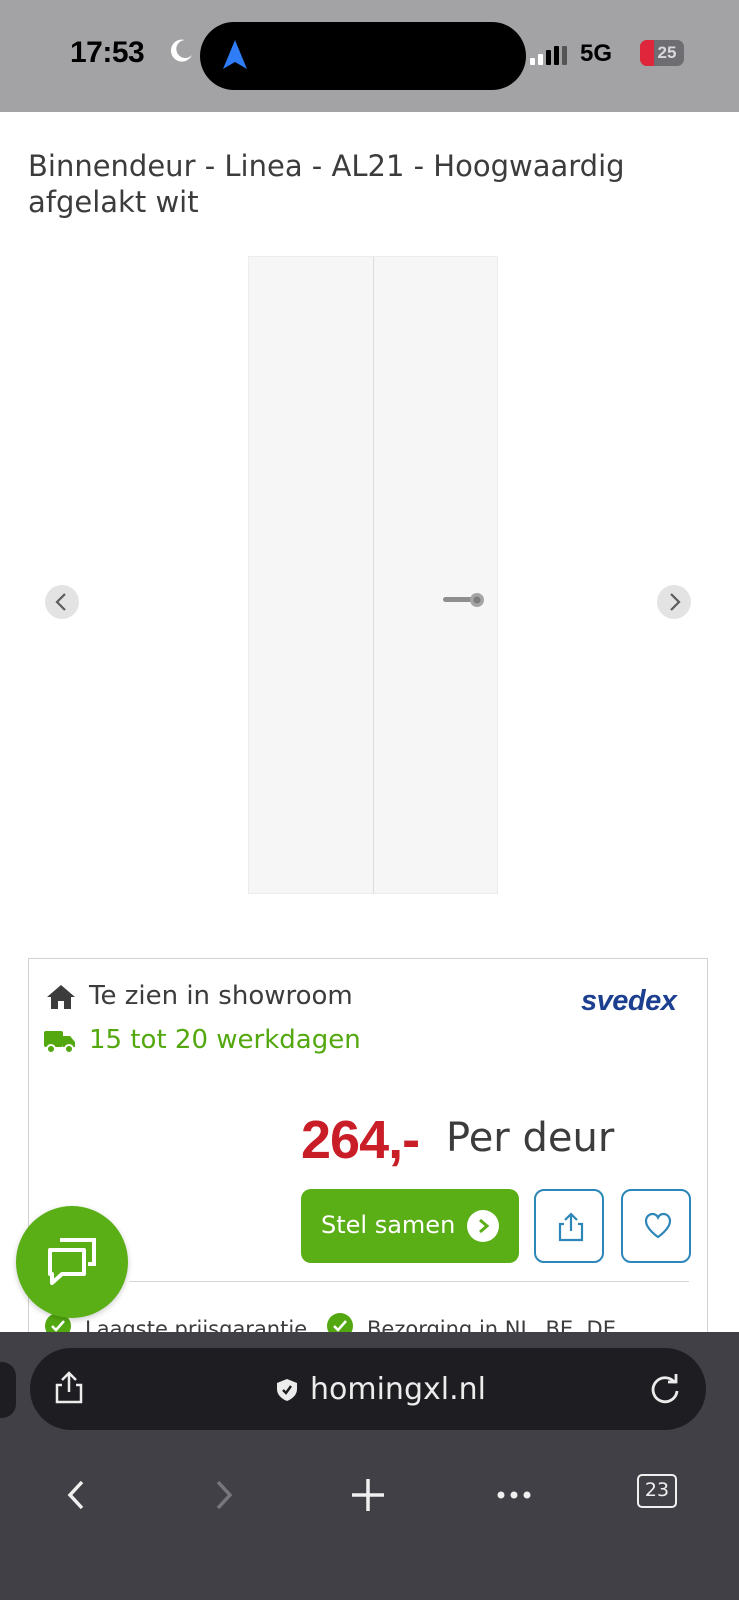 Image resolution: width=739 pixels, height=1600 pixels. Describe the element at coordinates (629, 1001) in the screenshot. I see `brand-logo: svedex` at that location.